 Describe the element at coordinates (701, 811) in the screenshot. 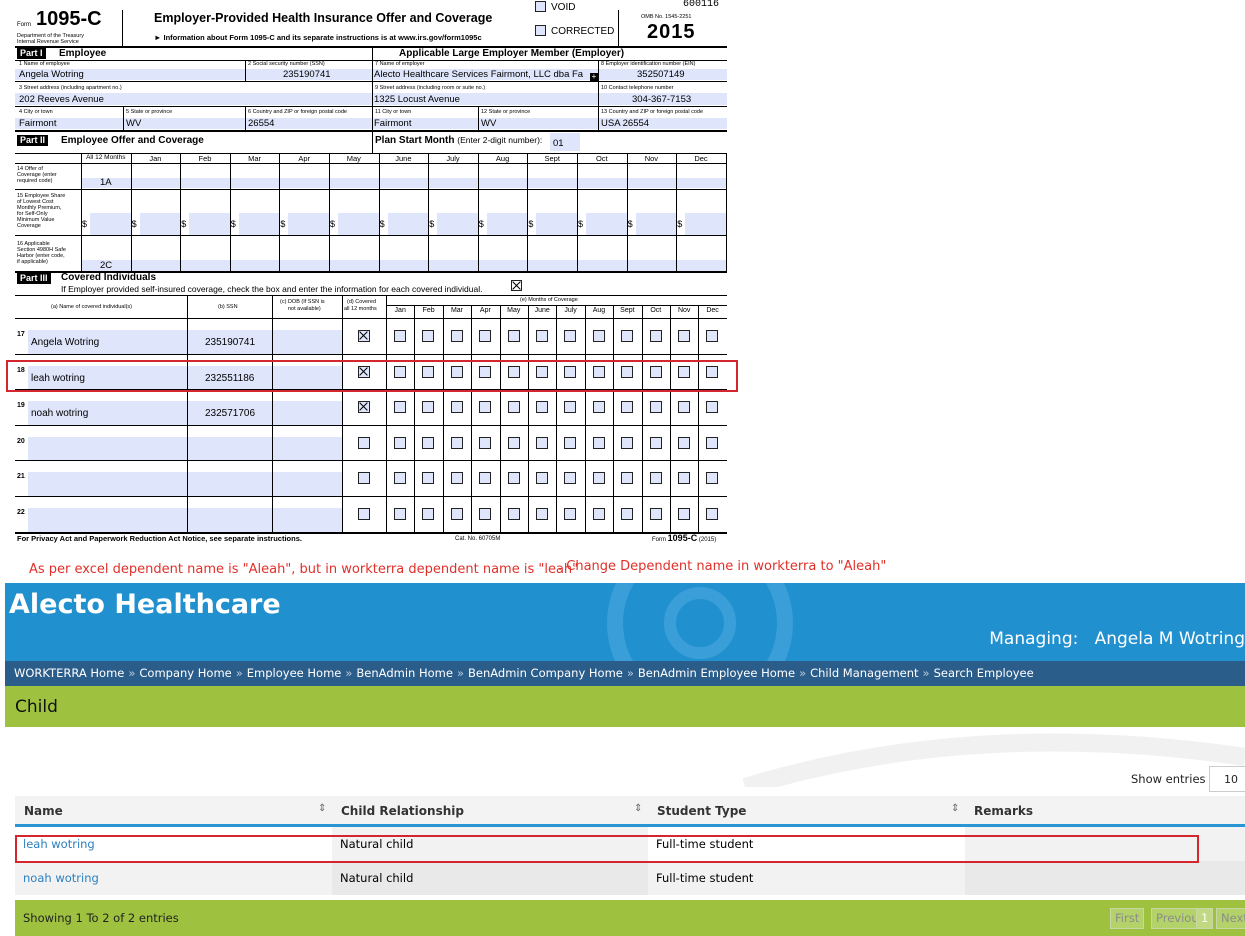

I see `column-header-student-type: Student Type` at that location.